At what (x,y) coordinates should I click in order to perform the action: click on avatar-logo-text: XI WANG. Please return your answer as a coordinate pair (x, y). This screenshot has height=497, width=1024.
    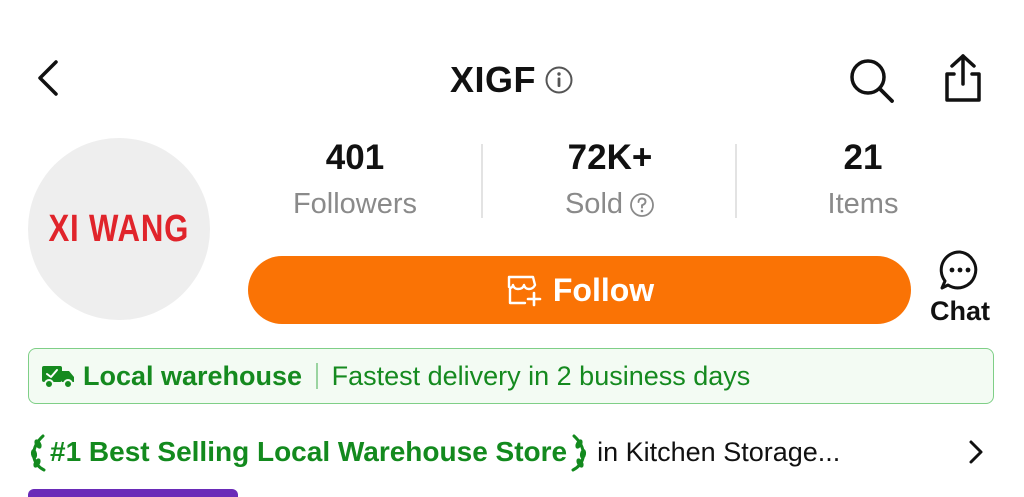
    Looking at the image, I should click on (119, 228).